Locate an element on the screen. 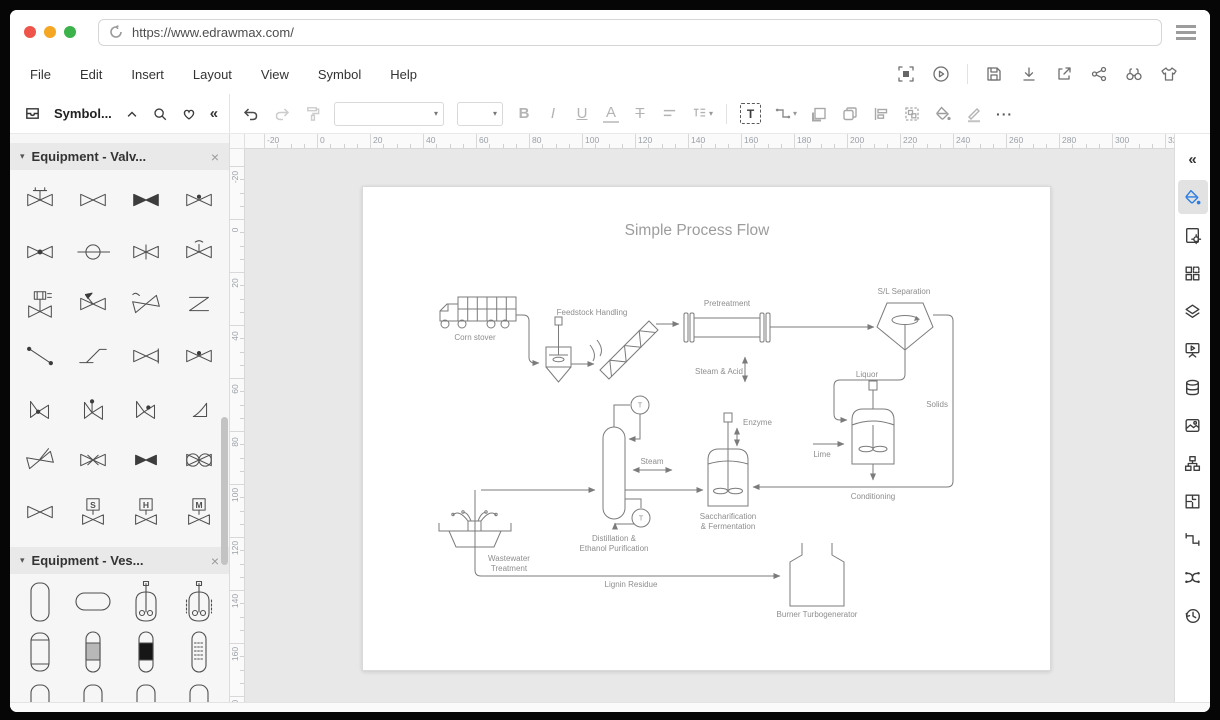 This screenshot has height=720, width=1220. close-window-button is located at coordinates (30, 32).